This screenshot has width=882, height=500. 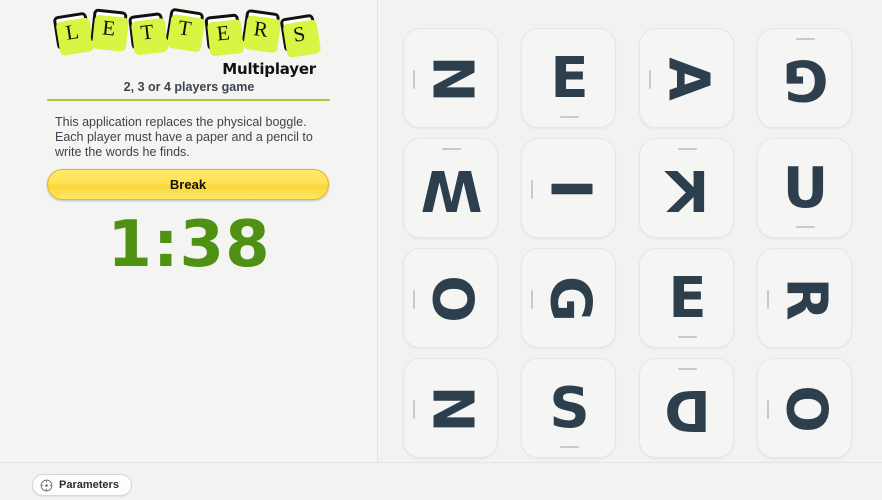 What do you see at coordinates (109, 27) in the screenshot?
I see `logo-tile-e-1: E` at bounding box center [109, 27].